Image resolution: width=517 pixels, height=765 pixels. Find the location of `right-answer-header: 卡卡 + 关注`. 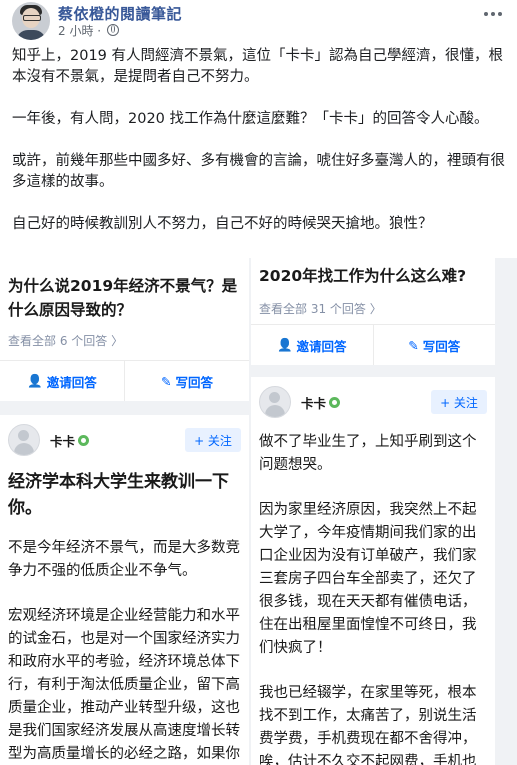

right-answer-header: 卡卡 + 关注 is located at coordinates (373, 402).